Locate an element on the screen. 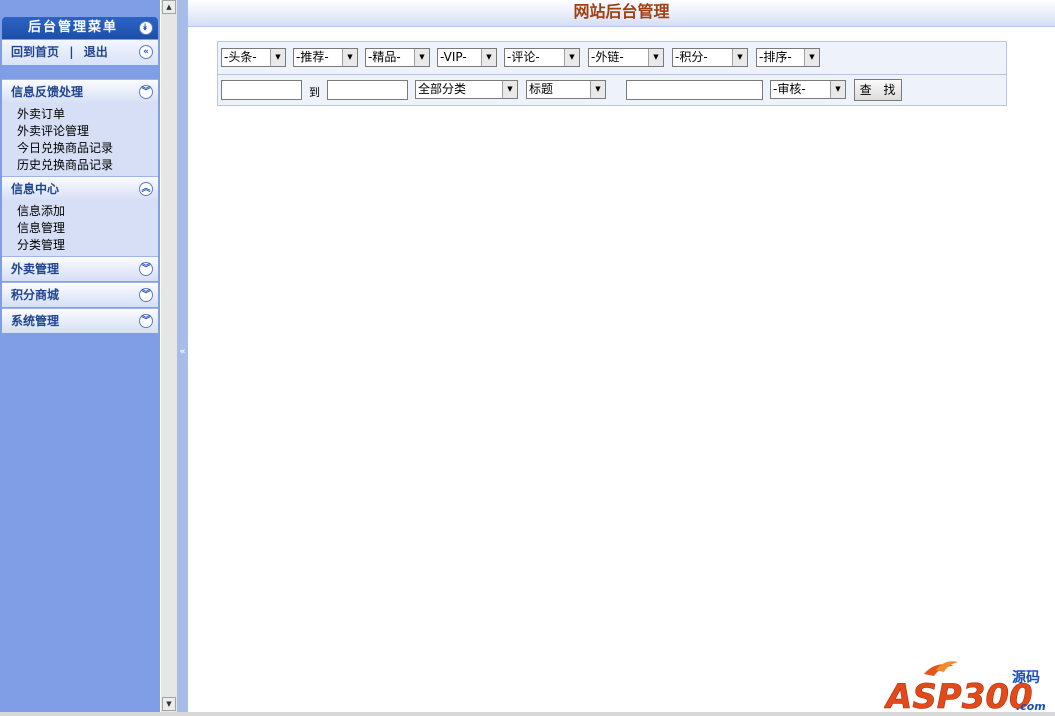  menu-section-feedback: 信息反馈处理 ︾ 外卖订单 外卖评论管理 今日兑换商品记录 历史兑换商品记录 is located at coordinates (80, 128).